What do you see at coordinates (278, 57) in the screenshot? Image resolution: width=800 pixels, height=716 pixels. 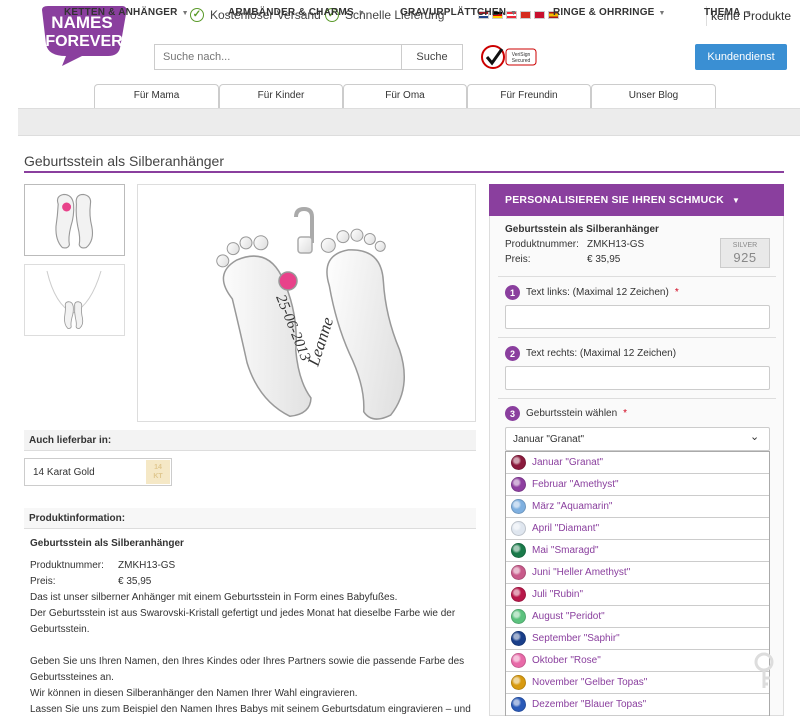 I see `search-input` at bounding box center [278, 57].